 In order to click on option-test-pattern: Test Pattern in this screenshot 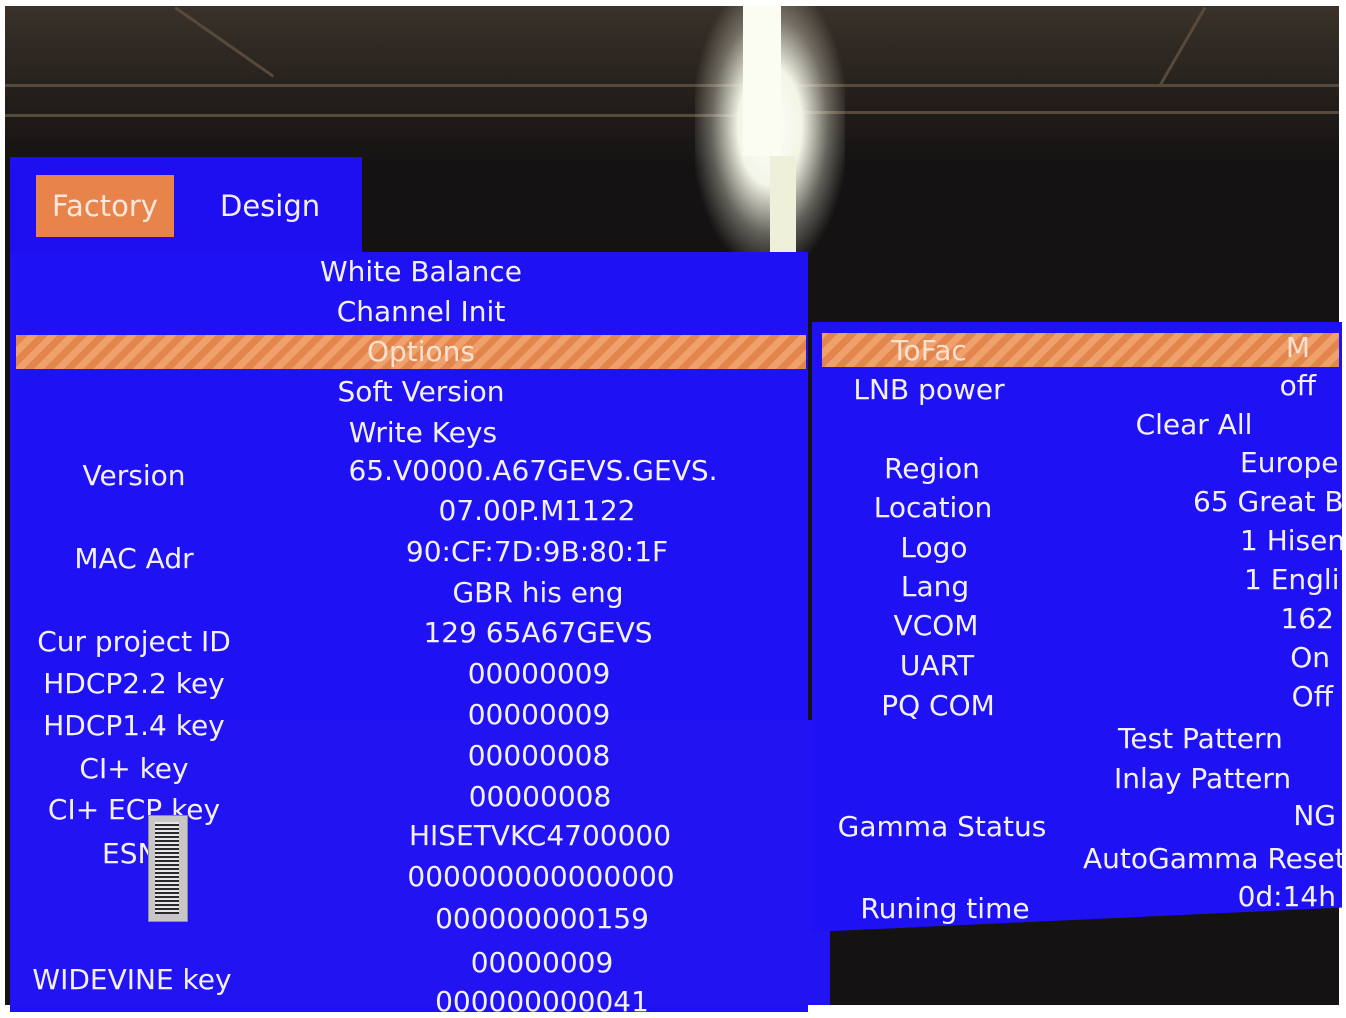, I will do `click(1200, 739)`.